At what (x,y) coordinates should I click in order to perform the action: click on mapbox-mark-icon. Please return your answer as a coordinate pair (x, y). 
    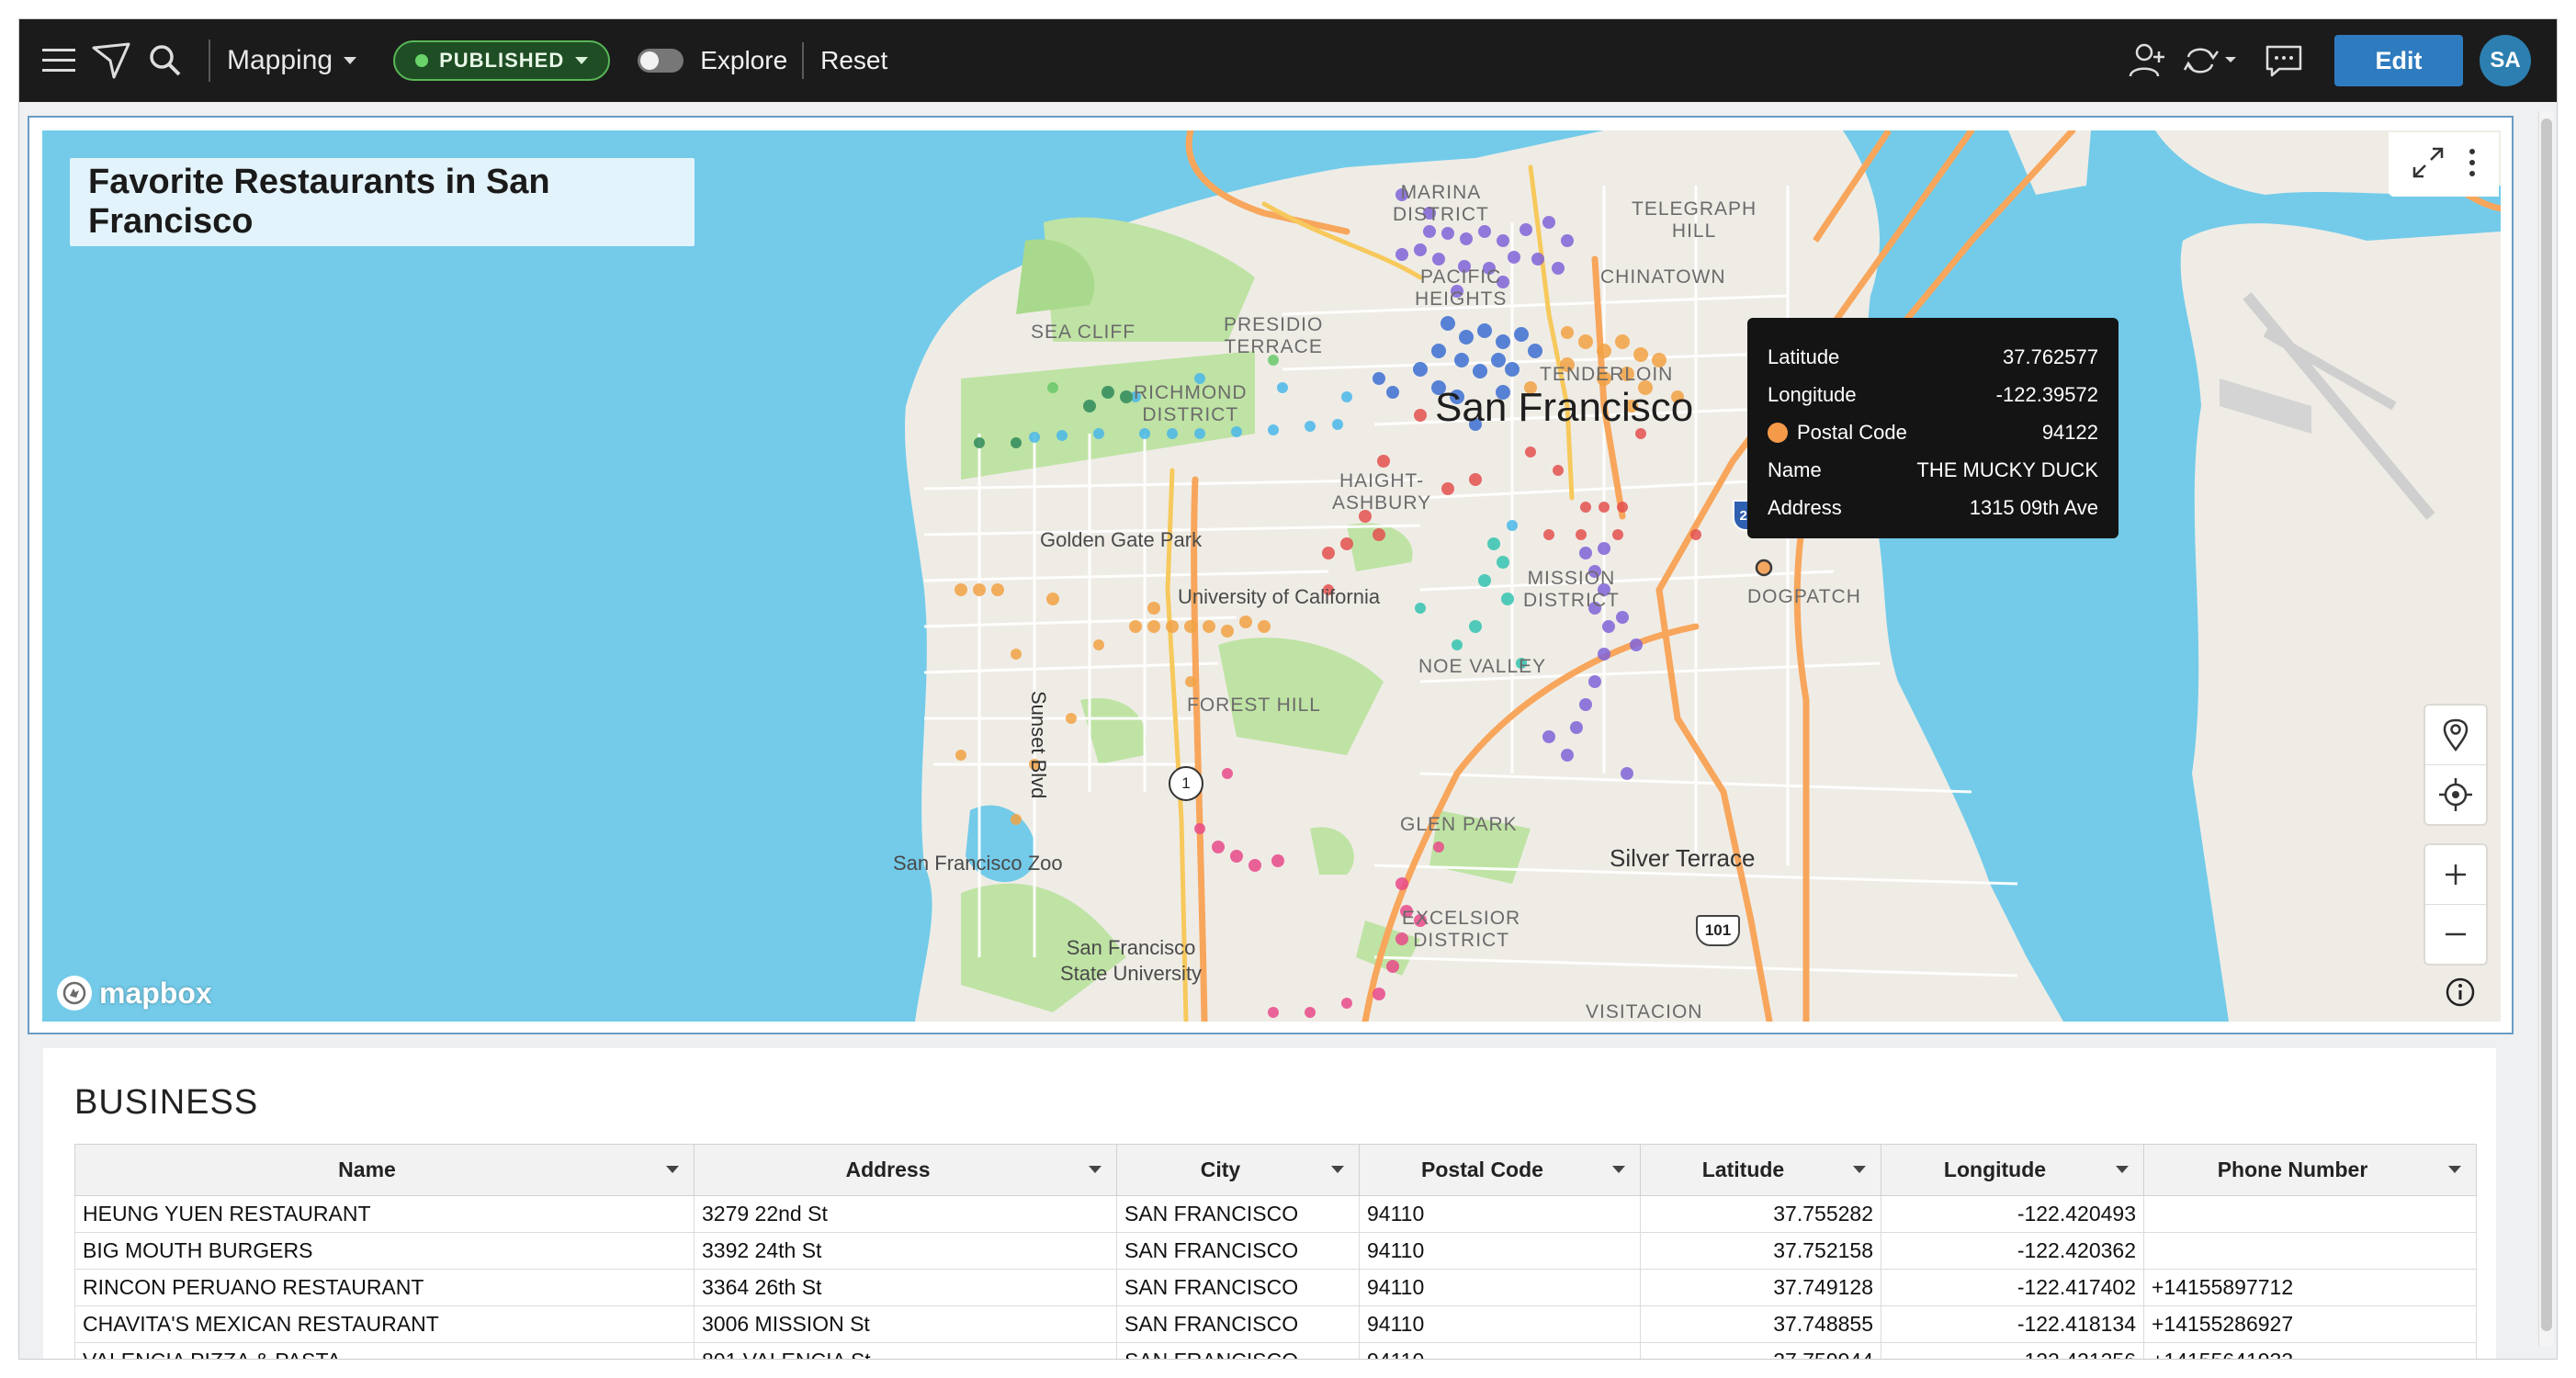
    Looking at the image, I should click on (74, 993).